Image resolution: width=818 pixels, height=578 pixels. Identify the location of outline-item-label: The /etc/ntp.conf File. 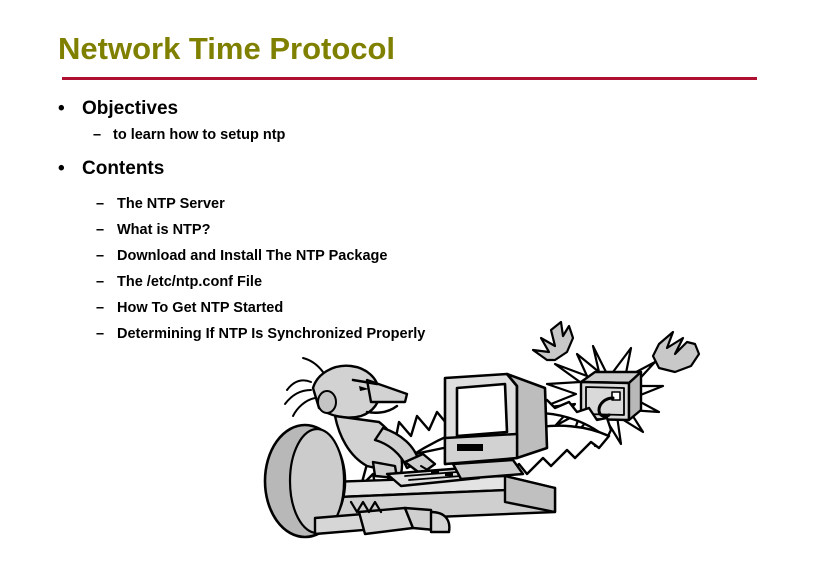
(190, 282).